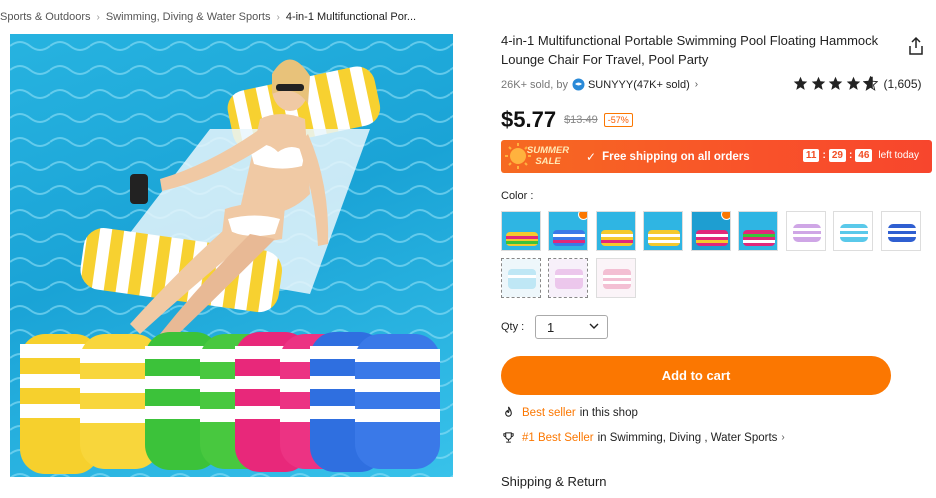 Image resolution: width=936 pixels, height=498 pixels. What do you see at coordinates (558, 437) in the screenshot?
I see `rank-highlight: #1 Best Seller` at bounding box center [558, 437].